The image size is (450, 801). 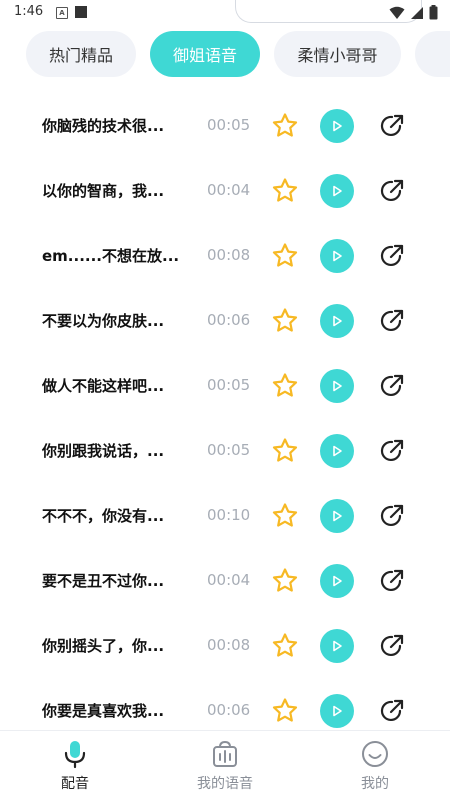 I want to click on tab-yujie-voice: 御姐语音, so click(x=205, y=54).